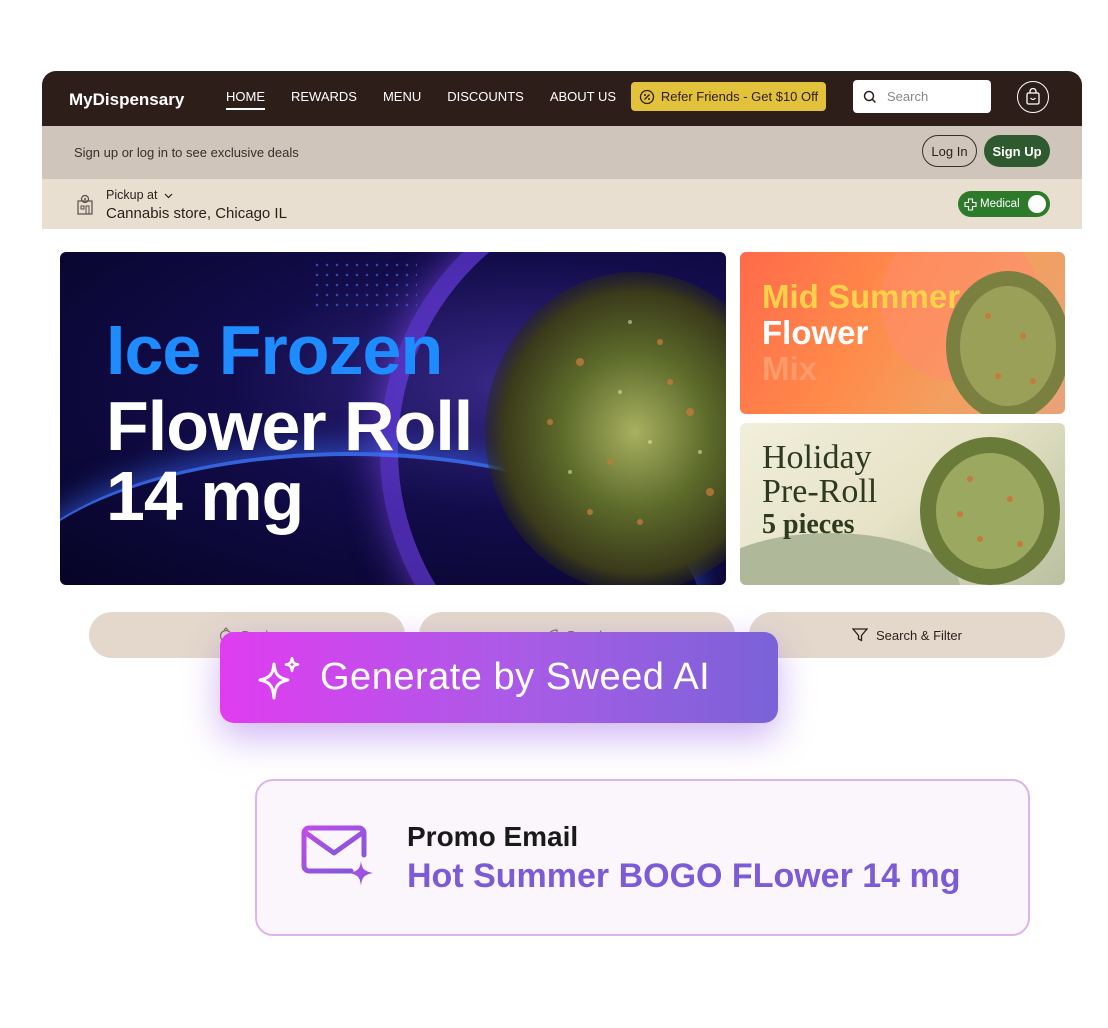  I want to click on banner-a-line3: Mix, so click(790, 368).